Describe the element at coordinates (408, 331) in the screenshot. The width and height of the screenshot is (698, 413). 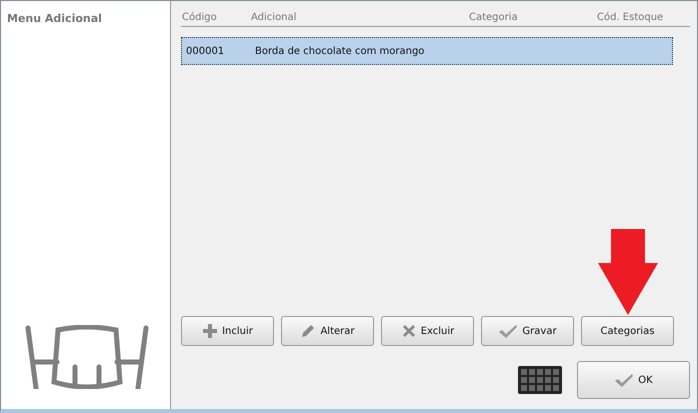
I see `close-icon` at that location.